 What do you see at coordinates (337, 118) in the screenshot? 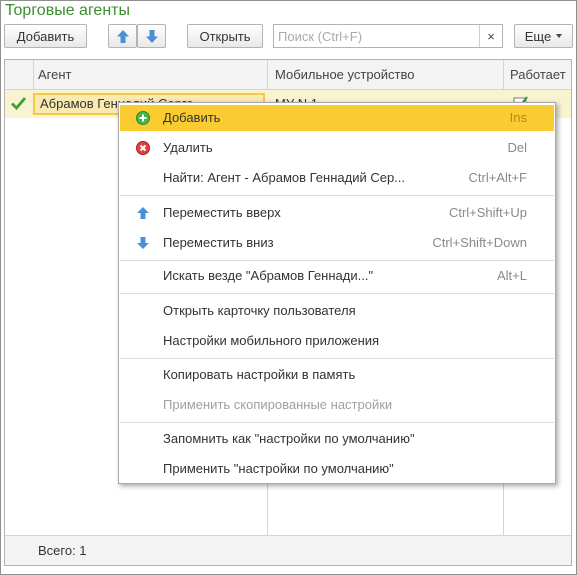
I see `menu-item-add: Добавить Ins` at bounding box center [337, 118].